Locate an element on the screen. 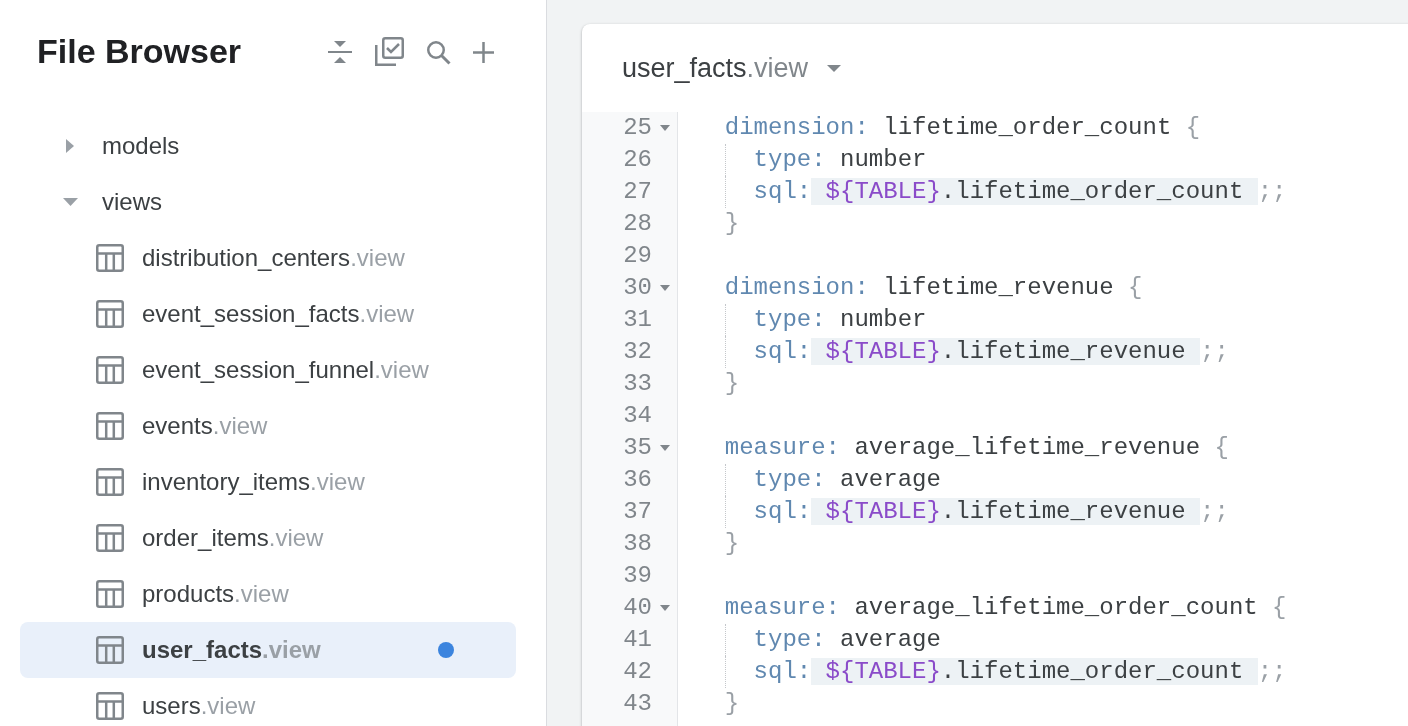  line-number: 25 is located at coordinates (637, 128).